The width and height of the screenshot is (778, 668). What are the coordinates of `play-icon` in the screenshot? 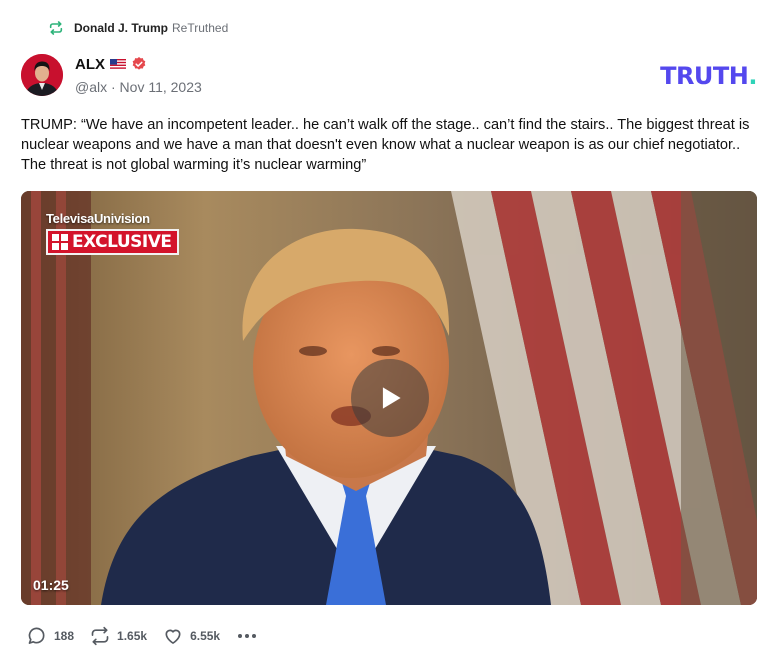 It's located at (391, 398).